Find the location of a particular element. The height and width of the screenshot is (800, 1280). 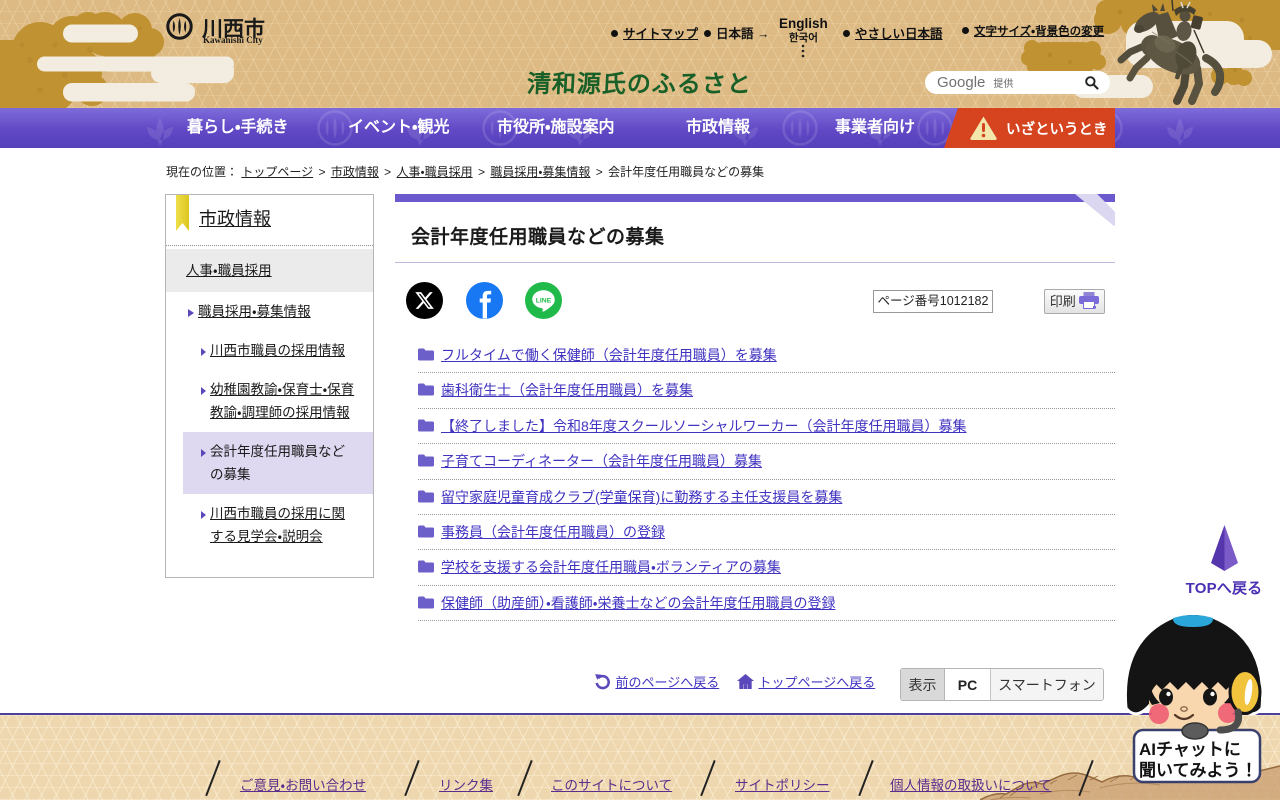

svg-text: 聞いてみよう！ is located at coordinates (1198, 770).